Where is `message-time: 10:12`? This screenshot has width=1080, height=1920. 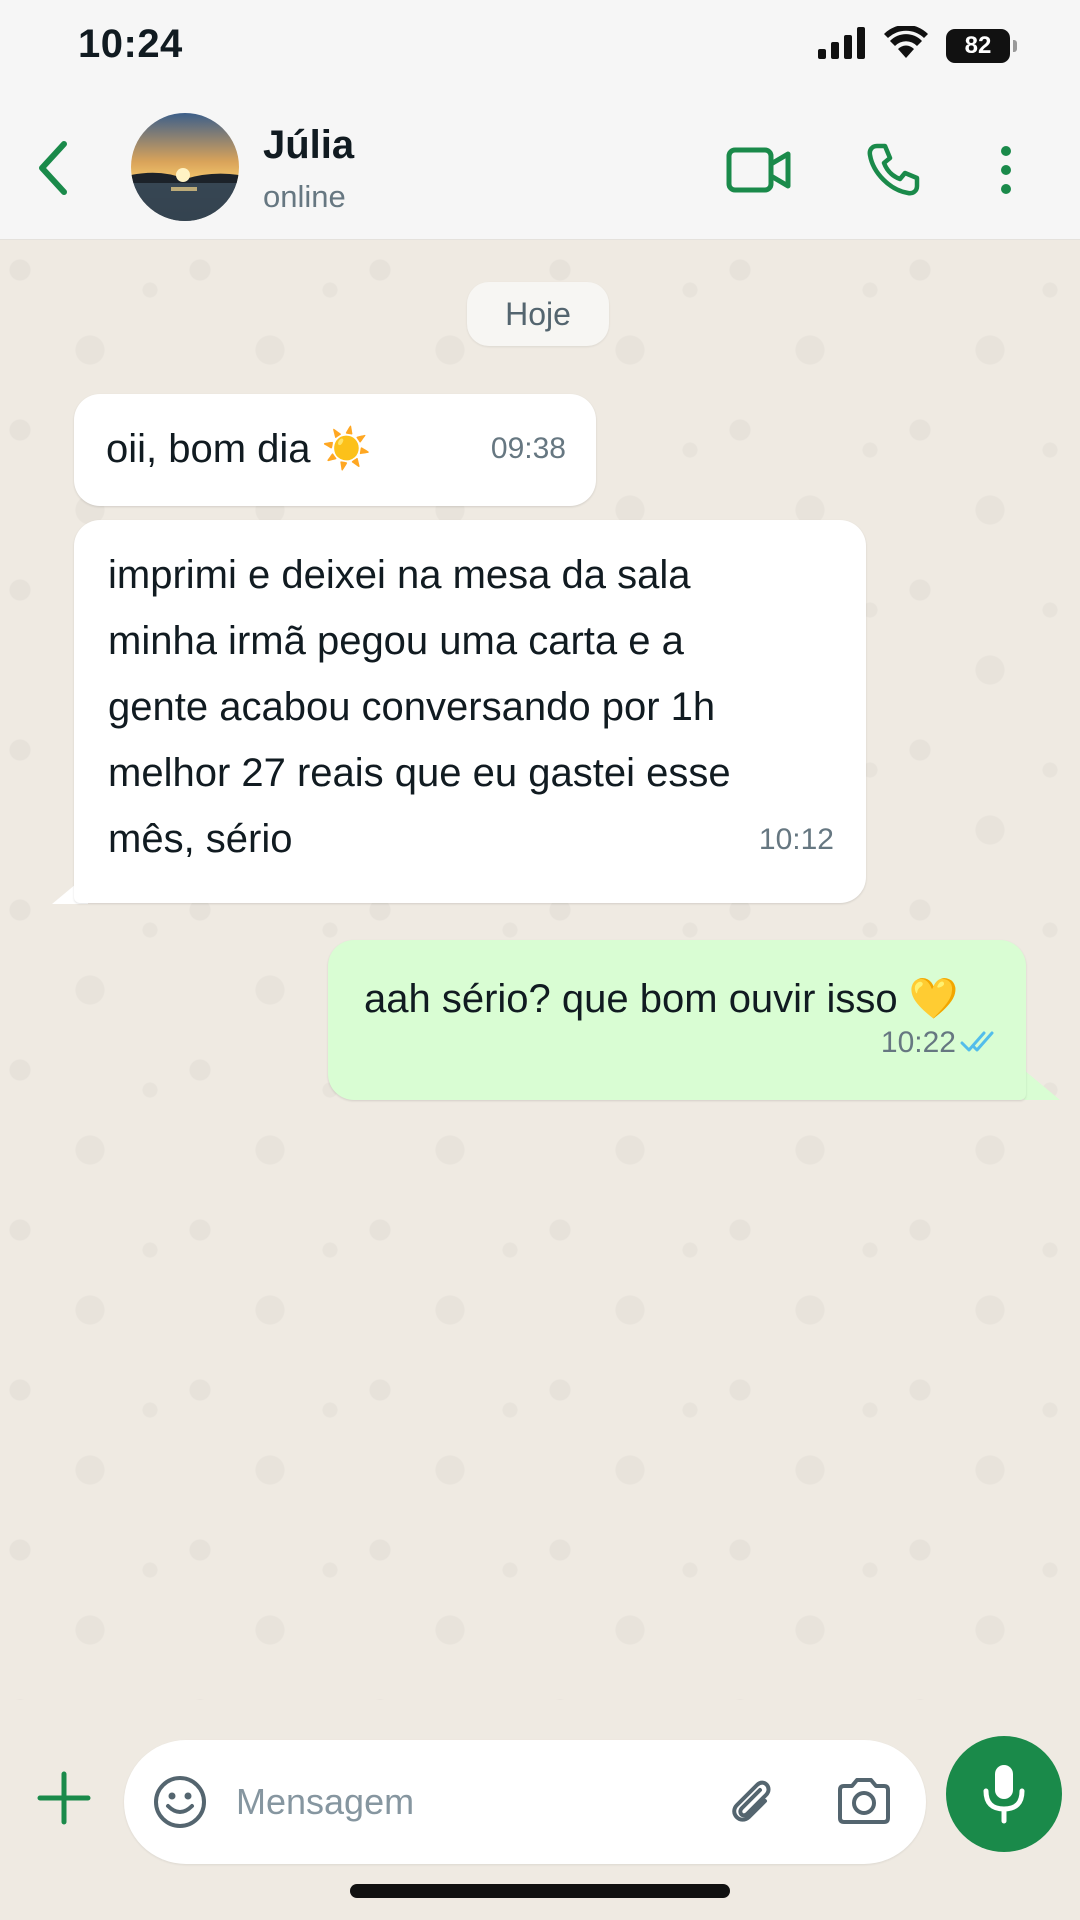 message-time: 10:12 is located at coordinates (796, 839).